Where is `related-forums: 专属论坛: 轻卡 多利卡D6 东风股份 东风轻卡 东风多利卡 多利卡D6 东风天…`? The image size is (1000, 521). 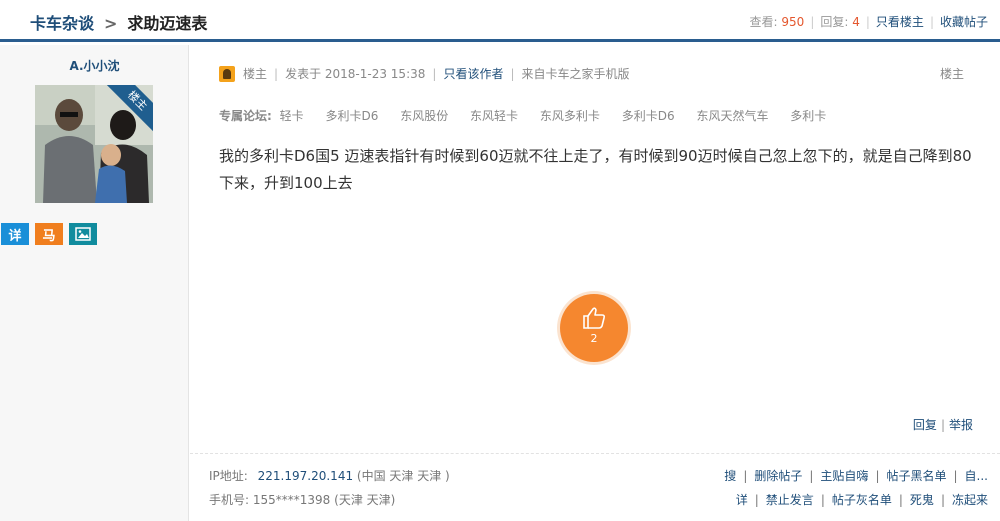
related-forums: 专属论坛: 轻卡 多利卡D6 东风股份 东风轻卡 东风多利卡 多利卡D6 东风天… is located at coordinates (531, 115).